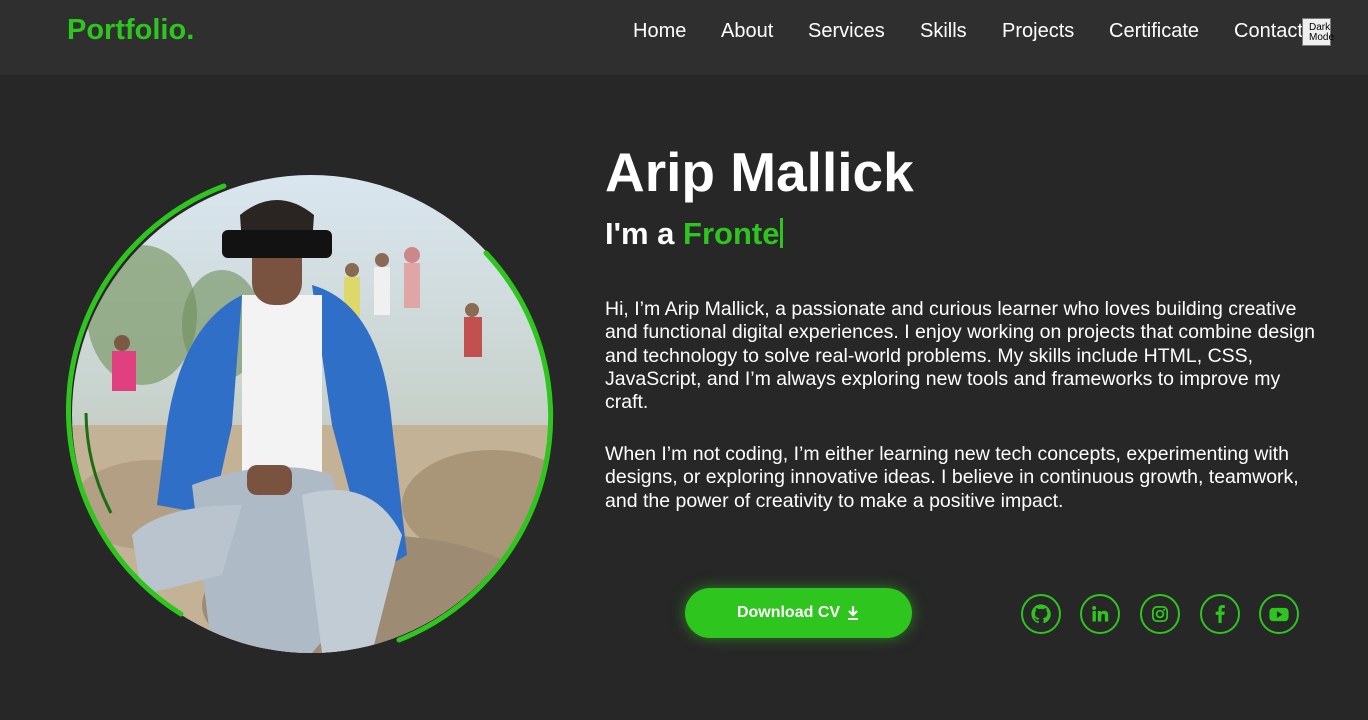  Describe the element at coordinates (1279, 614) in the screenshot. I see `youtube-icon` at that location.